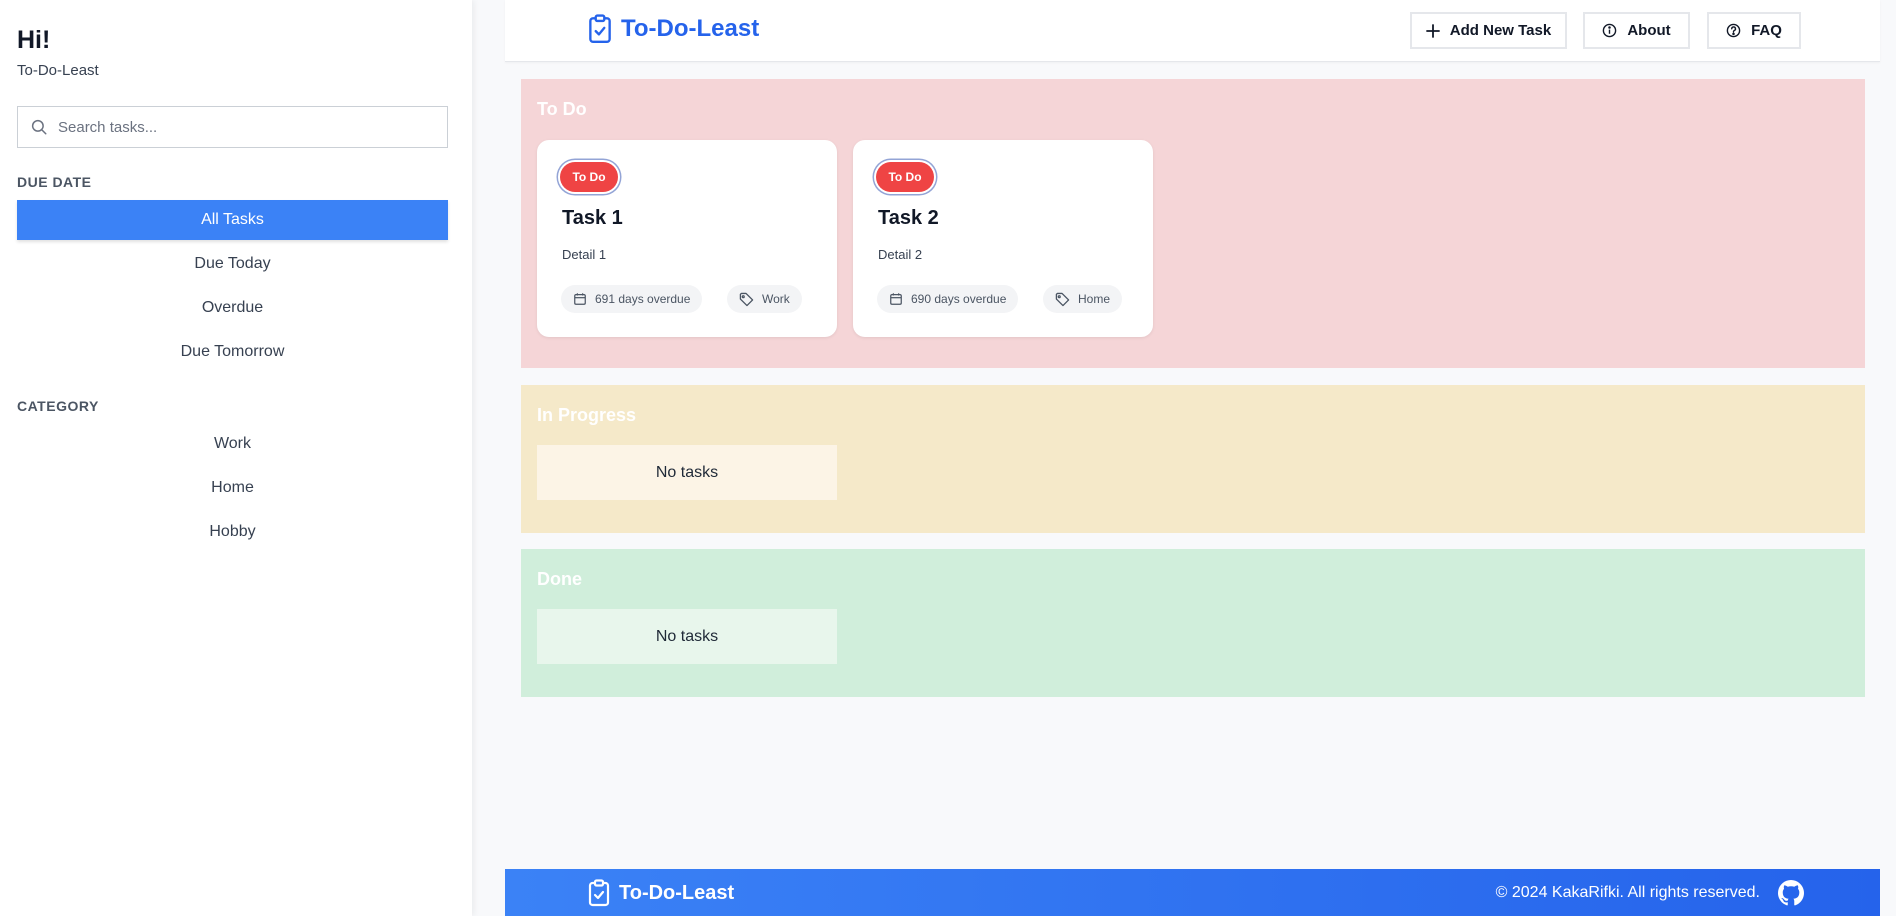 This screenshot has width=1896, height=916. What do you see at coordinates (39, 127) in the screenshot?
I see `search-icon` at bounding box center [39, 127].